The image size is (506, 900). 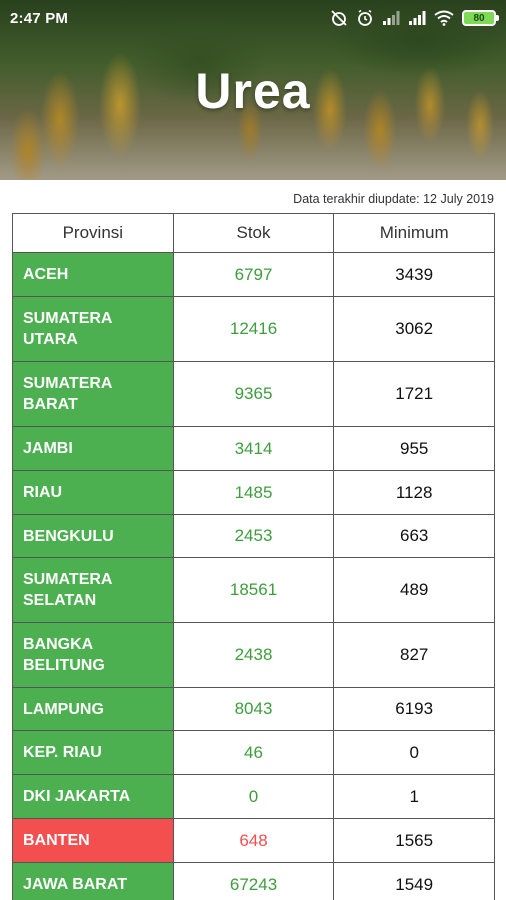 I want to click on minimum-cell: 1128, so click(x=414, y=493).